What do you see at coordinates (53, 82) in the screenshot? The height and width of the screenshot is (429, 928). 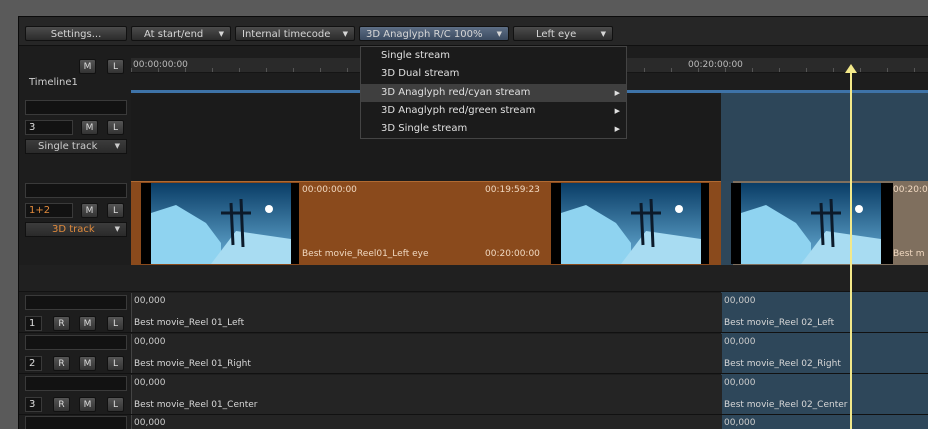 I see `timeline-name: Timeline1` at bounding box center [53, 82].